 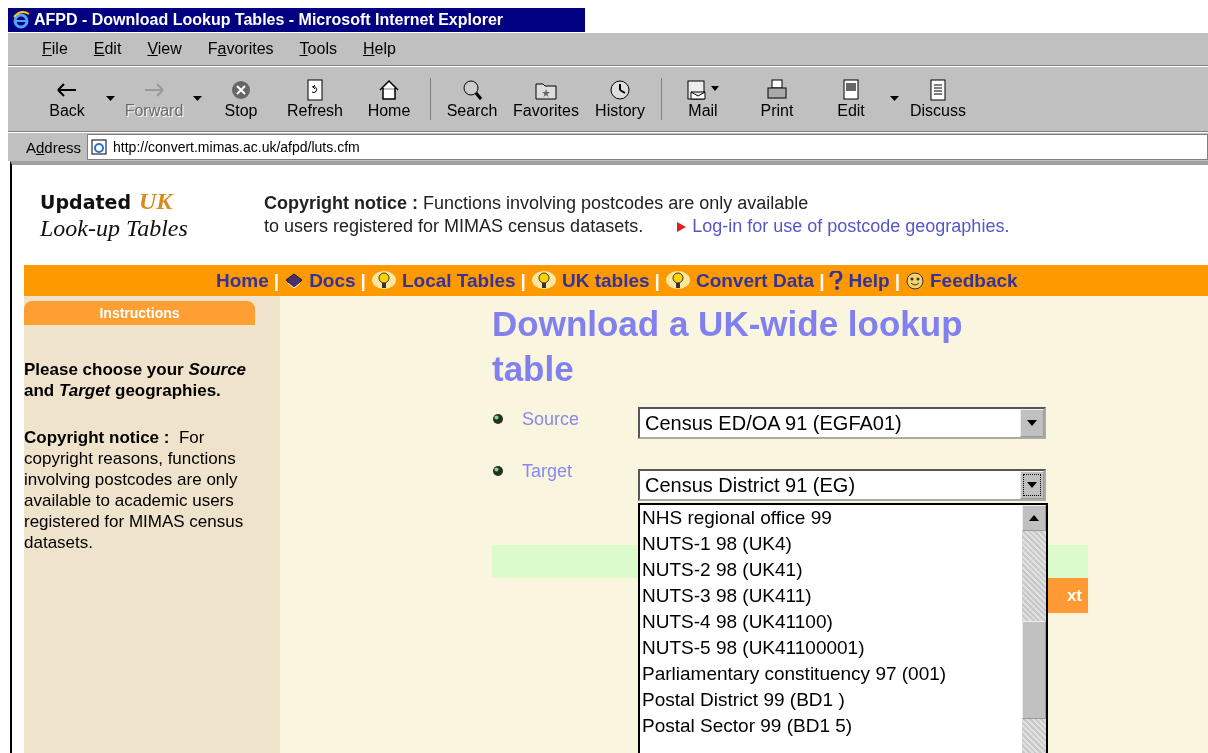 I want to click on mail-icon, so click(x=703, y=90).